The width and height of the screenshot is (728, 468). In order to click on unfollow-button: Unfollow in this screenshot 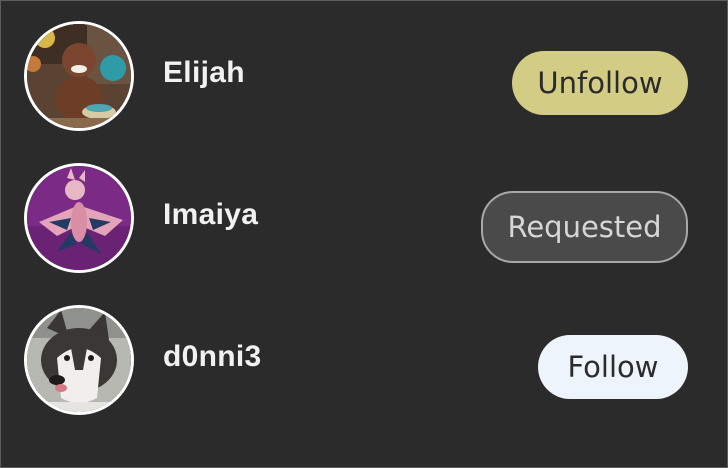, I will do `click(600, 83)`.